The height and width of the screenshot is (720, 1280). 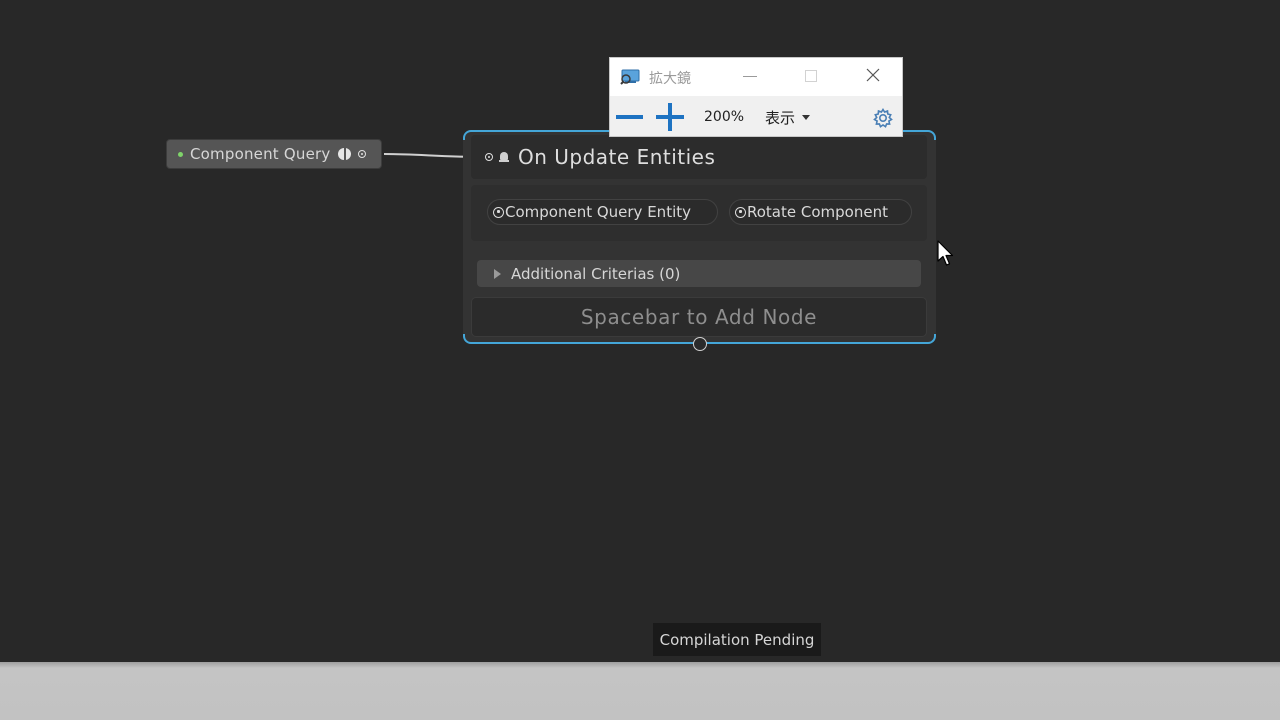 I want to click on field-rotate-component: Rotate Component, so click(x=820, y=212).